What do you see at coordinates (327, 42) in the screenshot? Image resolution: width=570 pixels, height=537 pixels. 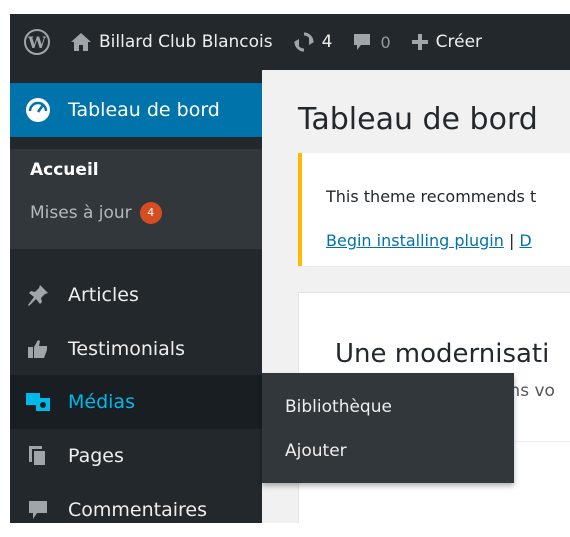 I see `updates-count: 4` at bounding box center [327, 42].